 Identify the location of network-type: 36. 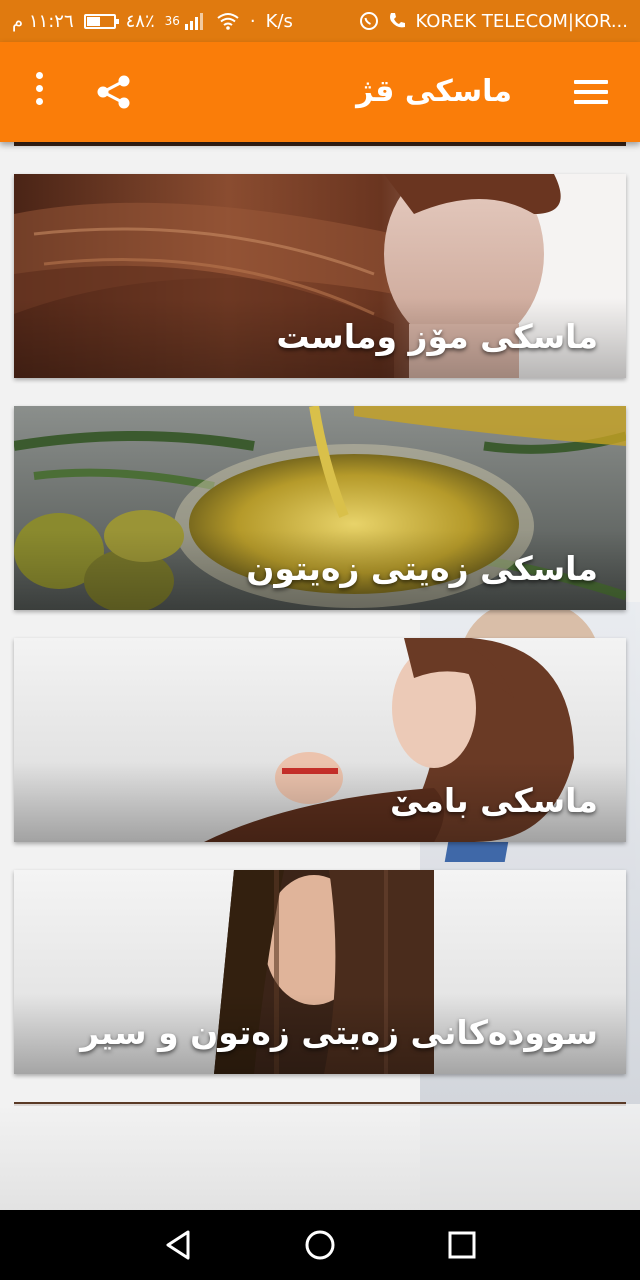
(172, 21).